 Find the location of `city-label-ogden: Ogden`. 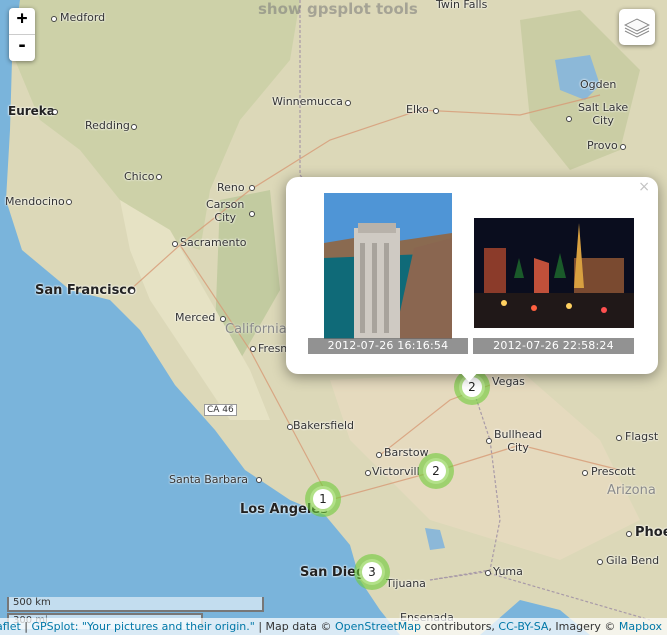

city-label-ogden: Ogden is located at coordinates (598, 84).